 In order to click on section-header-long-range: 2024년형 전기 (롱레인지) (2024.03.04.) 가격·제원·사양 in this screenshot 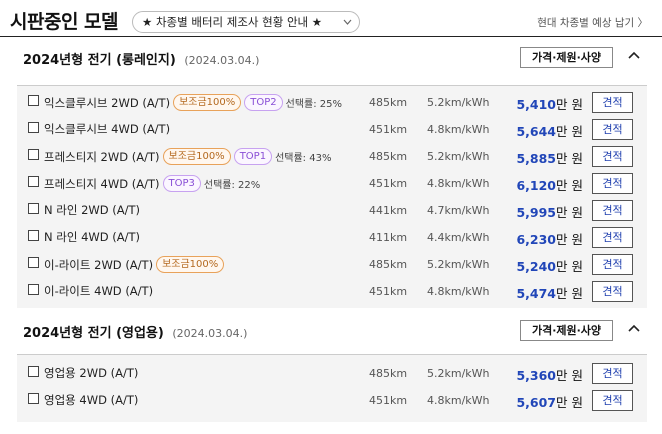, I will do `click(331, 56)`.